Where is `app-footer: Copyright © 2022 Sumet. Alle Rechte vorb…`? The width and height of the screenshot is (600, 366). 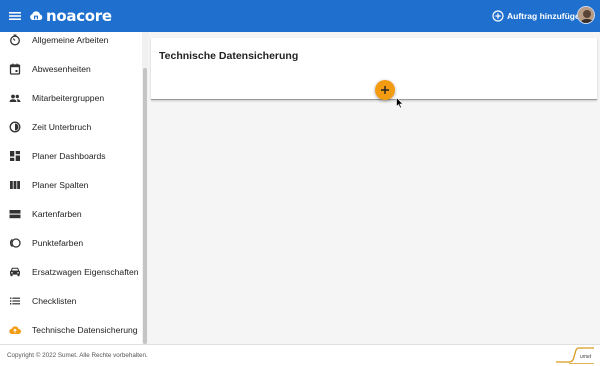
app-footer: Copyright © 2022 Sumet. Alle Rechte vorb… is located at coordinates (300, 355).